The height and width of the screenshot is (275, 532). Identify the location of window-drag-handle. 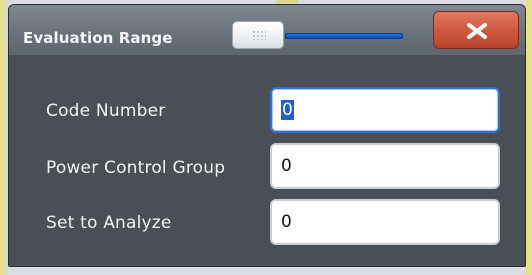
(258, 35).